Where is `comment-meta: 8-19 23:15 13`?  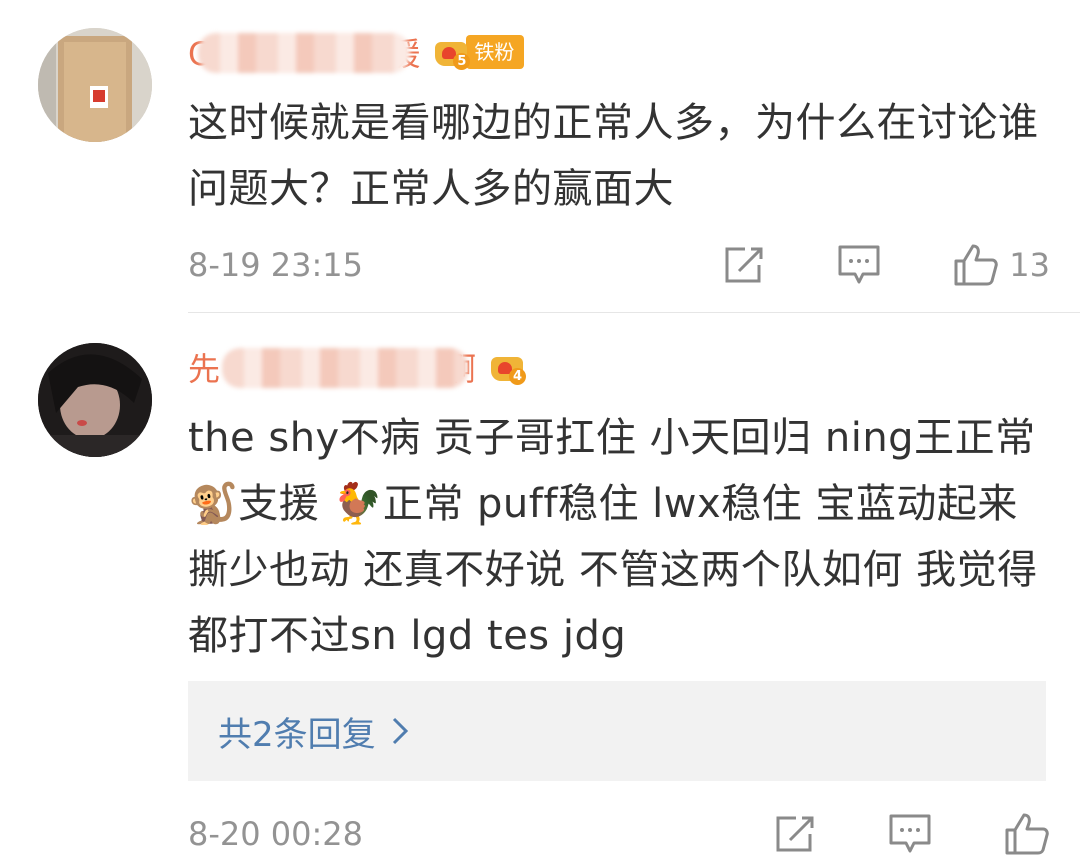 comment-meta: 8-19 23:15 13 is located at coordinates (619, 265).